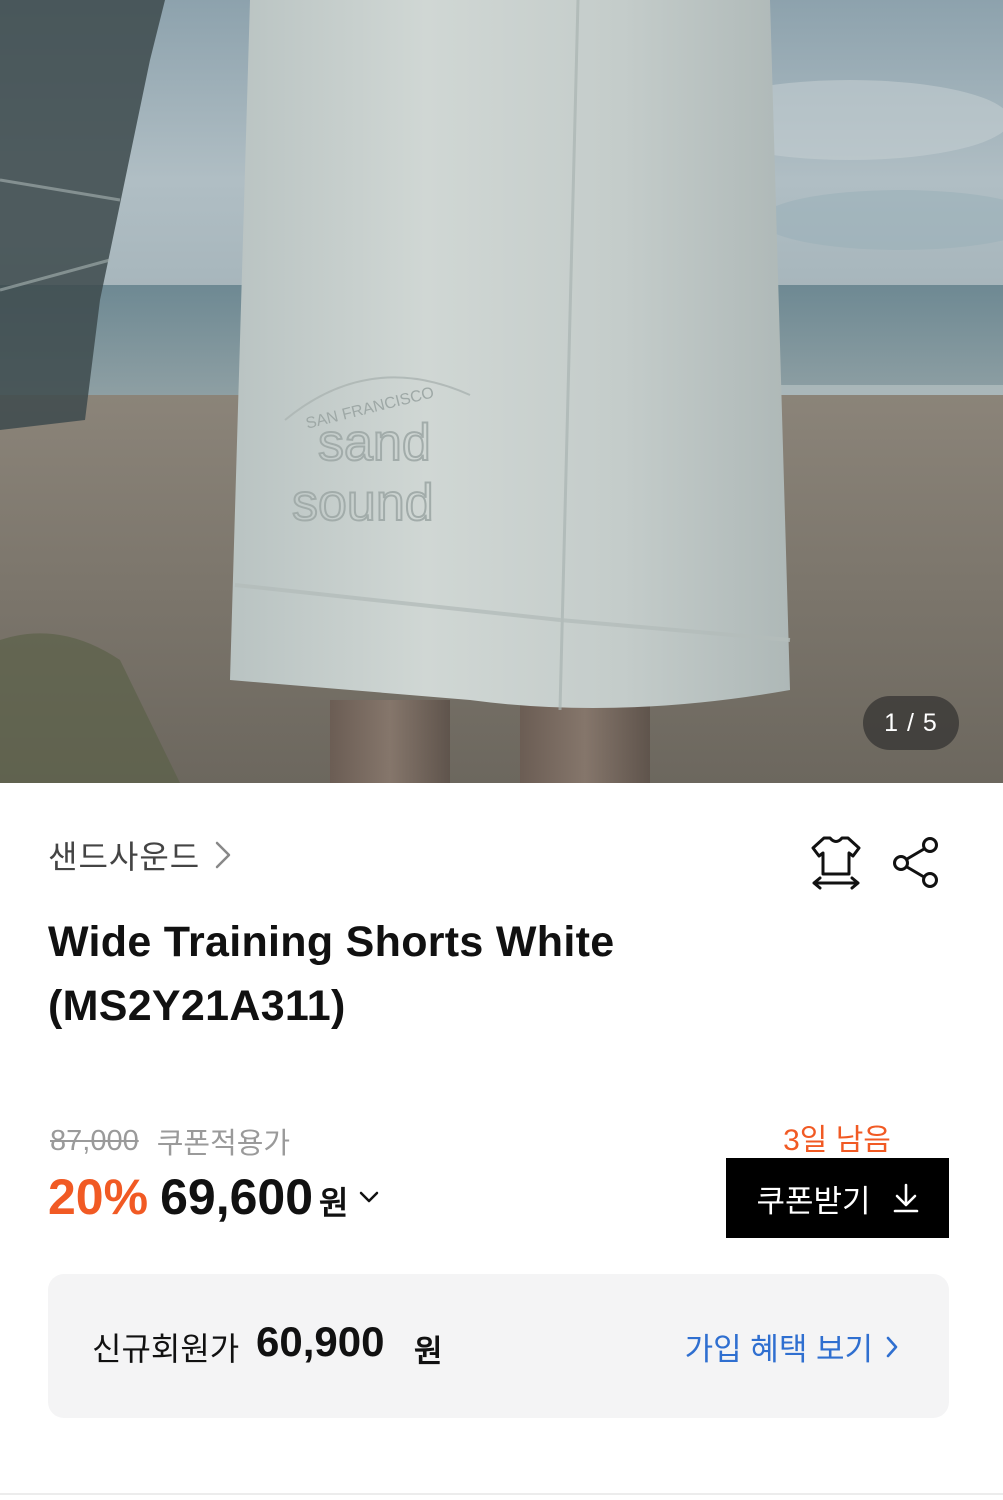 The height and width of the screenshot is (1500, 1003). What do you see at coordinates (374, 443) in the screenshot?
I see `embroidery-line1-text: sand` at bounding box center [374, 443].